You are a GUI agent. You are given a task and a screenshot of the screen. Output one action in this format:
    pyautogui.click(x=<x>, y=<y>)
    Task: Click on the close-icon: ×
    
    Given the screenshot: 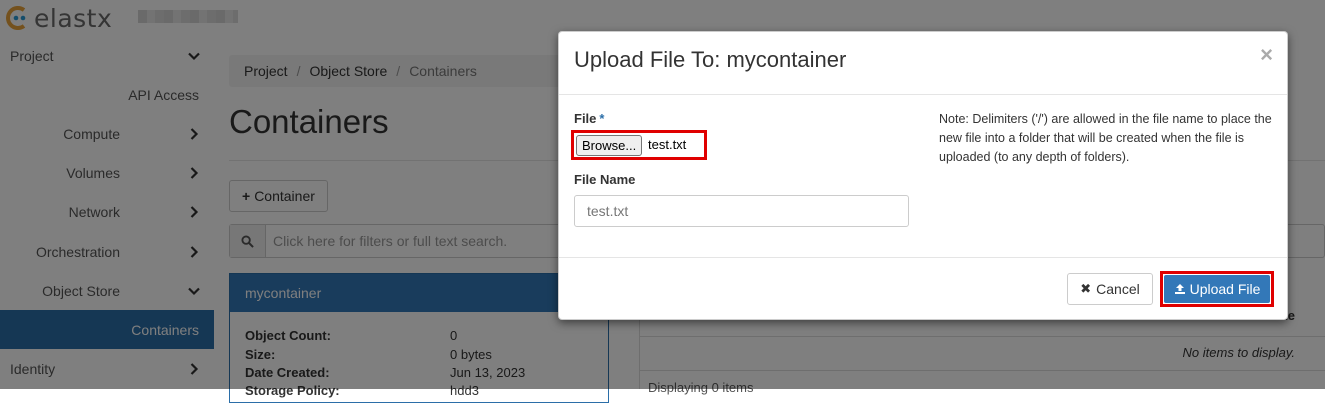 What is the action you would take?
    pyautogui.click(x=1266, y=55)
    